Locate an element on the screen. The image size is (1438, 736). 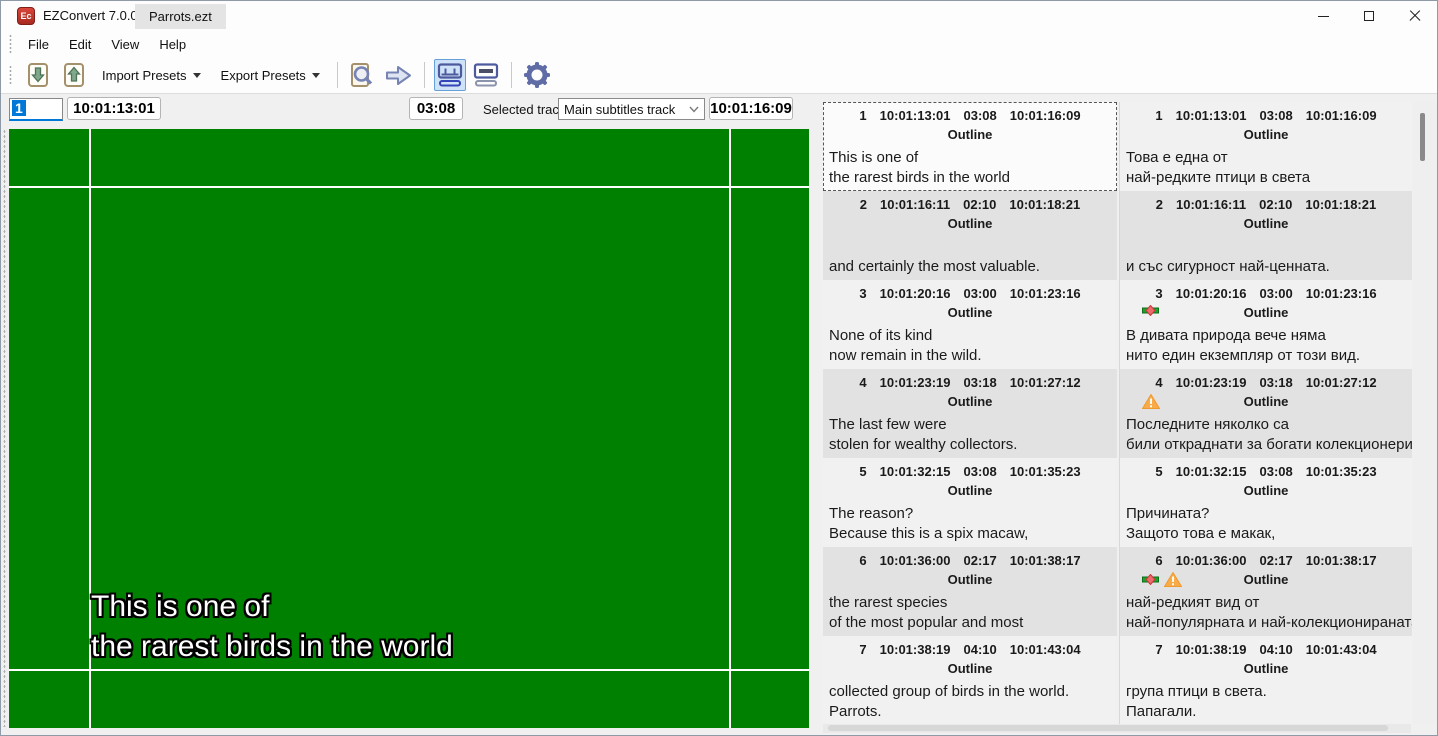
selected-track-dropdown: Main subtitles track is located at coordinates (631, 109).